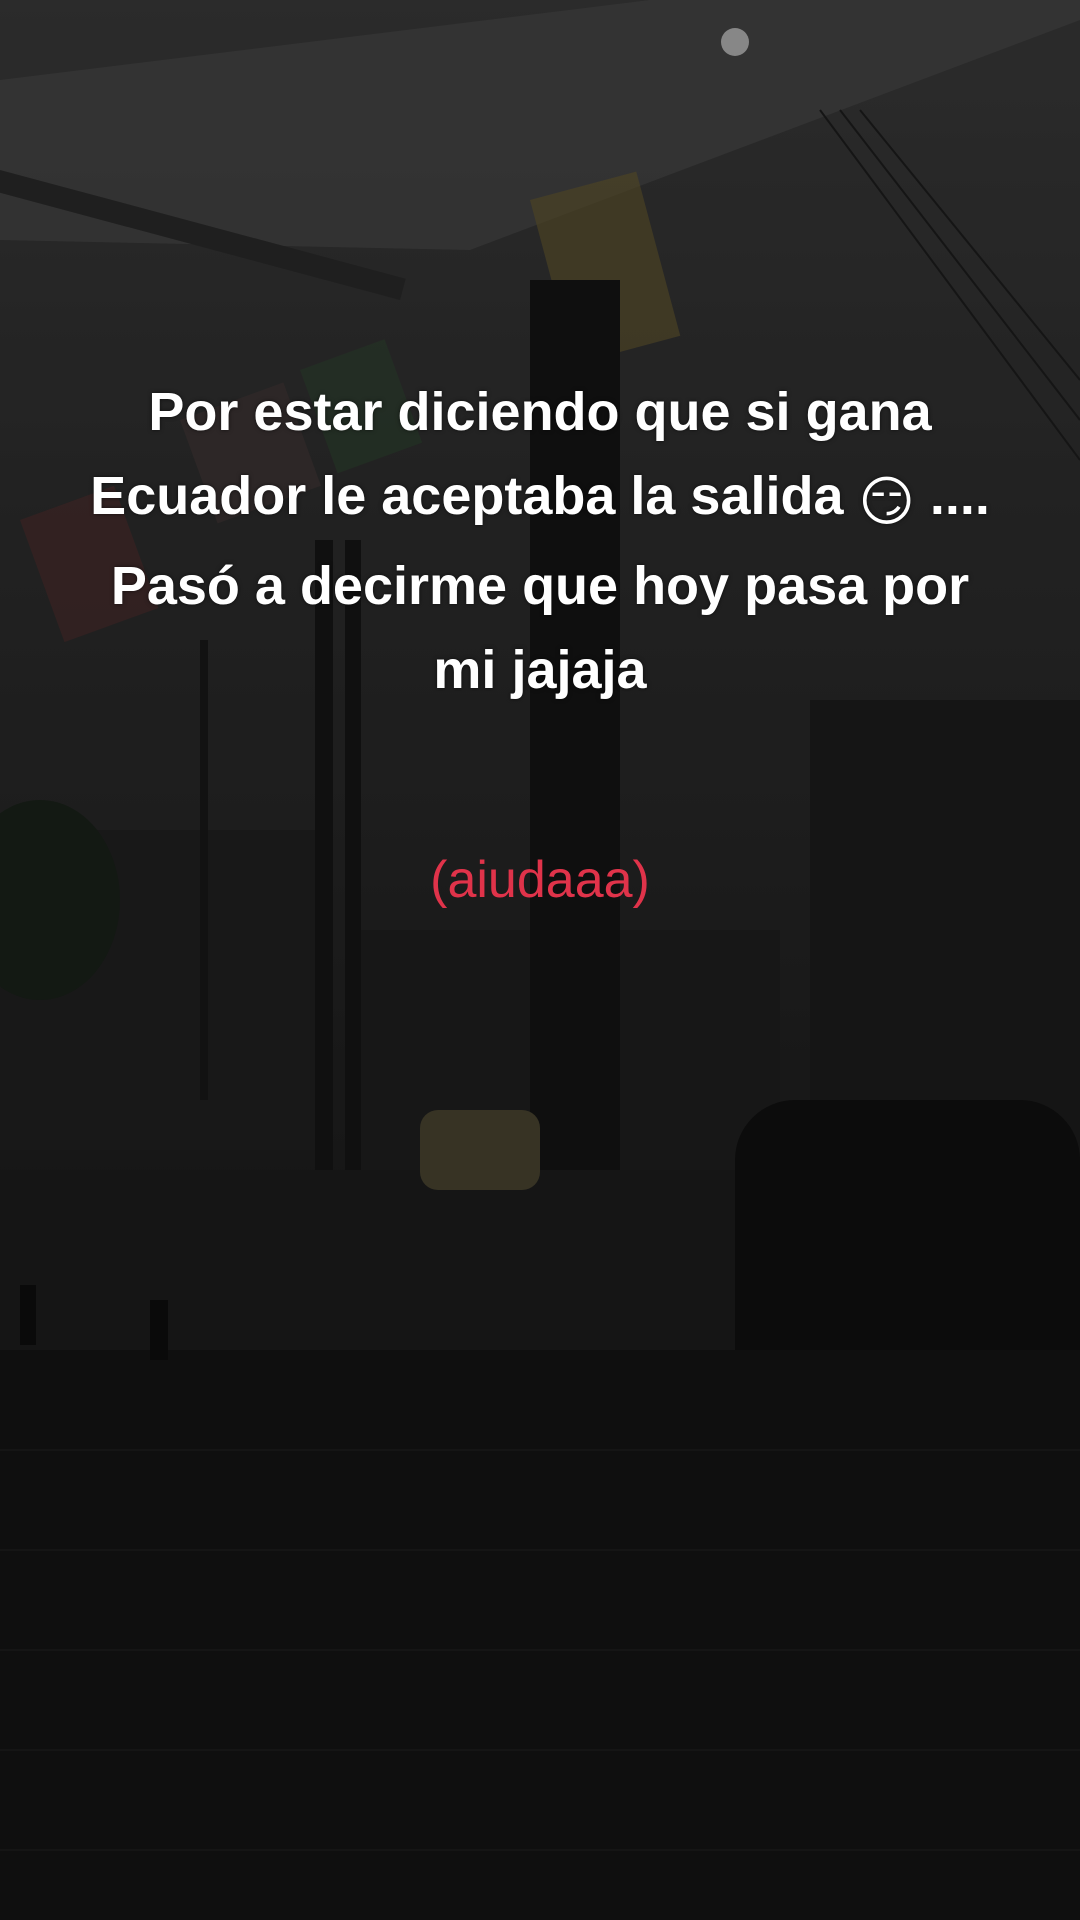 The height and width of the screenshot is (1920, 1080). What do you see at coordinates (474, 496) in the screenshot?
I see `caption-line-2-text: Ecuador le aceptaba la salida` at bounding box center [474, 496].